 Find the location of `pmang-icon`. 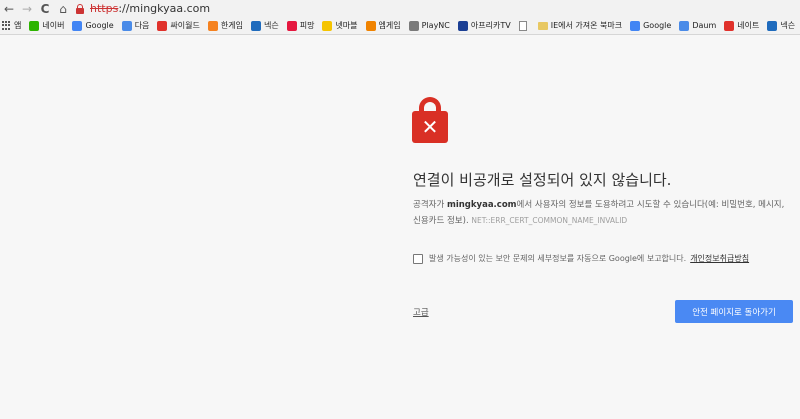

pmang-icon is located at coordinates (291, 25).